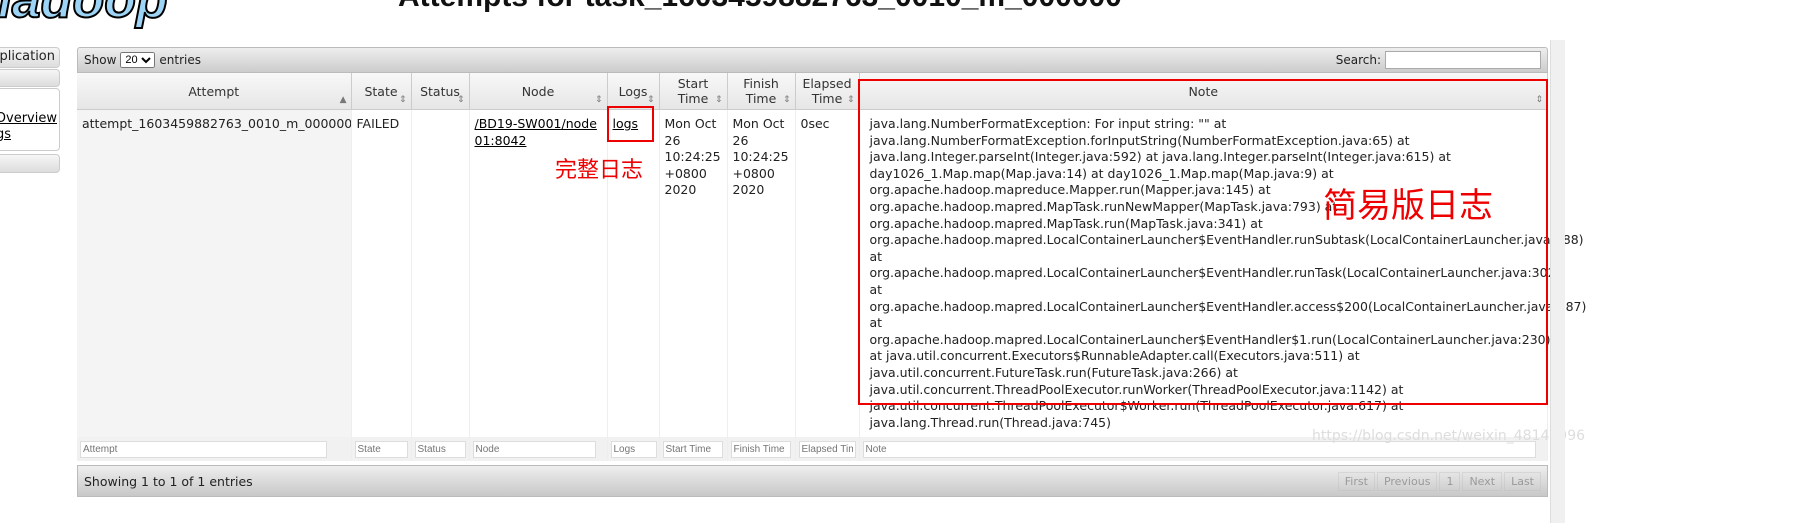 The image size is (1807, 523). I want to click on filter-start-time, so click(693, 450).